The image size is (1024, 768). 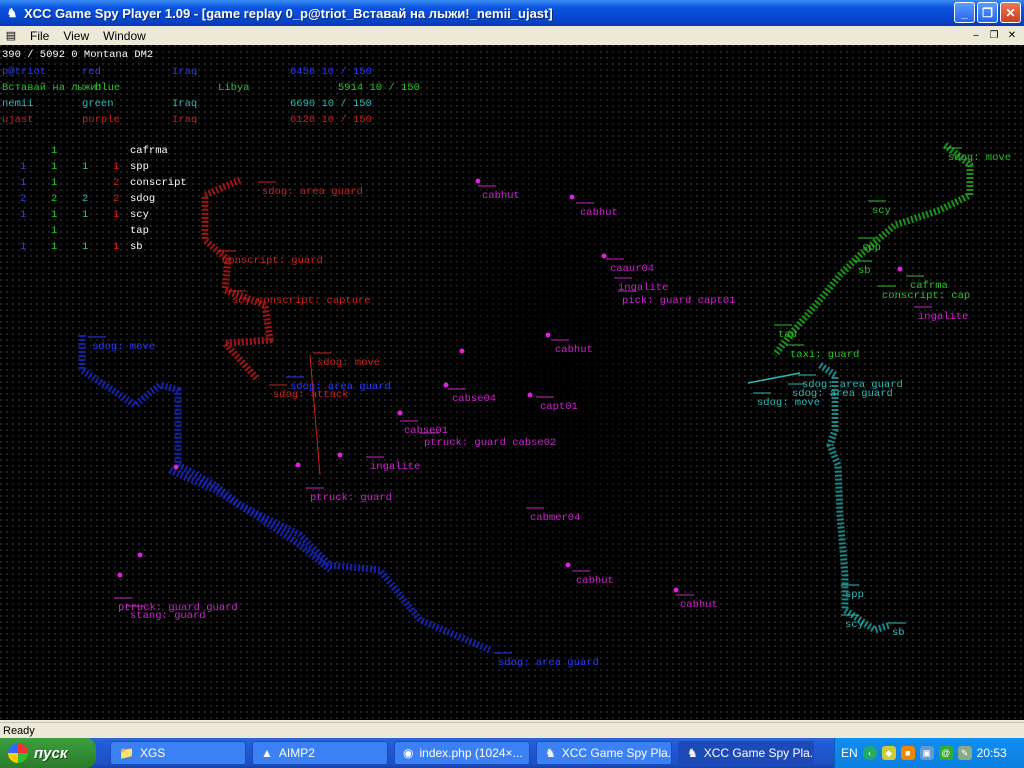 What do you see at coordinates (512, 35) in the screenshot?
I see `menu-bar: ▤ File View Window – ❐ ✕` at bounding box center [512, 35].